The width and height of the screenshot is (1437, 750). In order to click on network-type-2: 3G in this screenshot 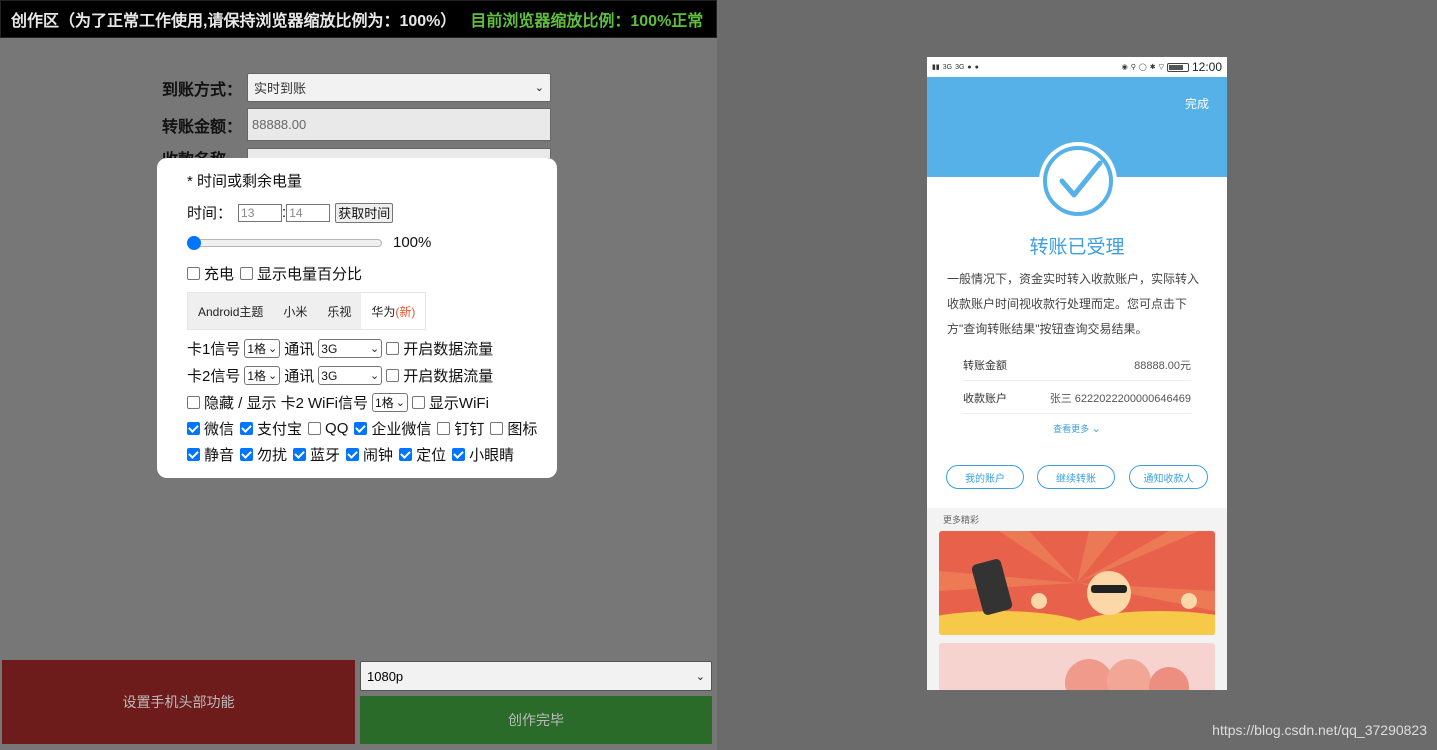, I will do `click(960, 67)`.